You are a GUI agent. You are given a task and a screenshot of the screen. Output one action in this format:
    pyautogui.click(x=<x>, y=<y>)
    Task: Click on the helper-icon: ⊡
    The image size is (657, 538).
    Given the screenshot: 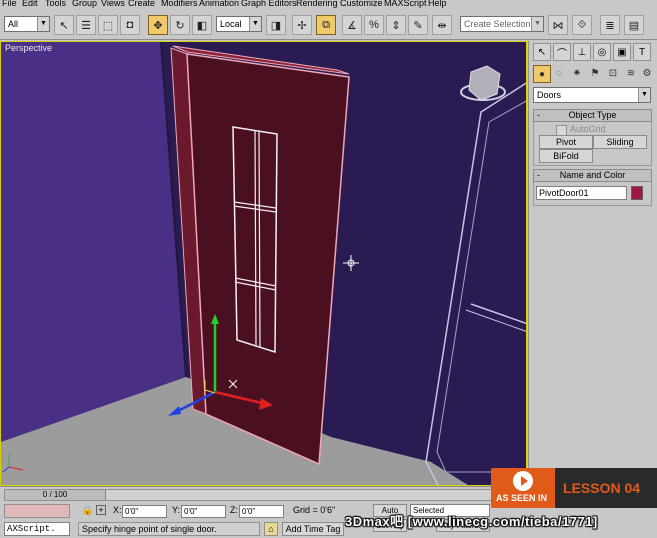 What is the action you would take?
    pyautogui.click(x=613, y=73)
    